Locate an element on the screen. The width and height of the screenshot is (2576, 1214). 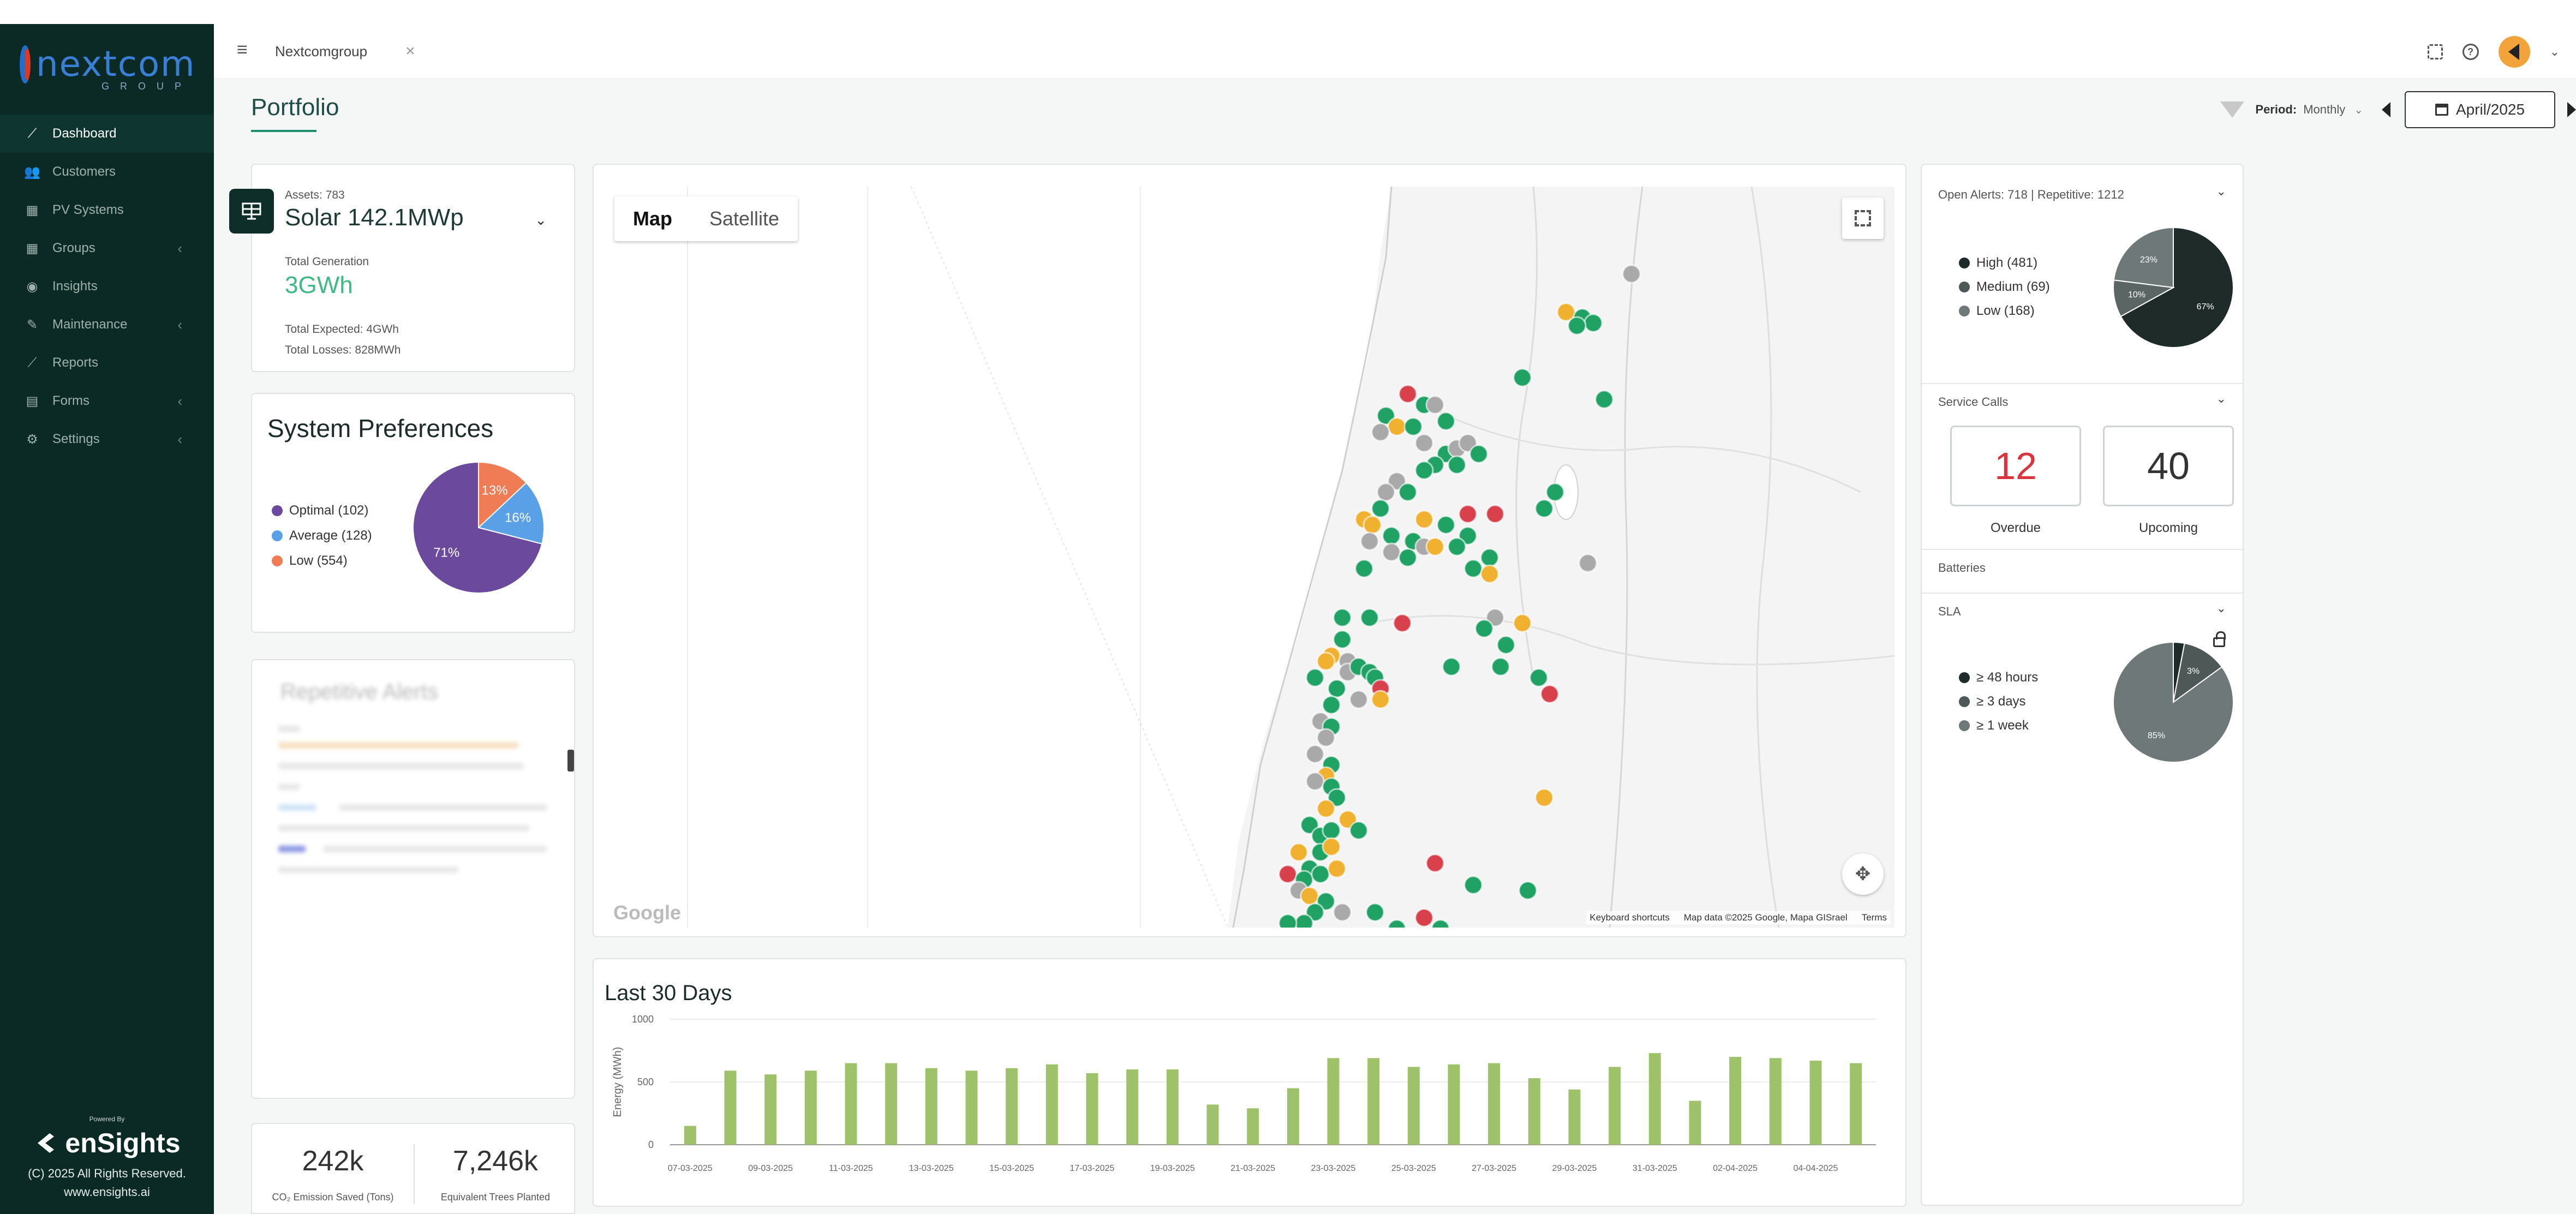
sidebar-item-pv-systems: ▦ PV Systems is located at coordinates (107, 210).